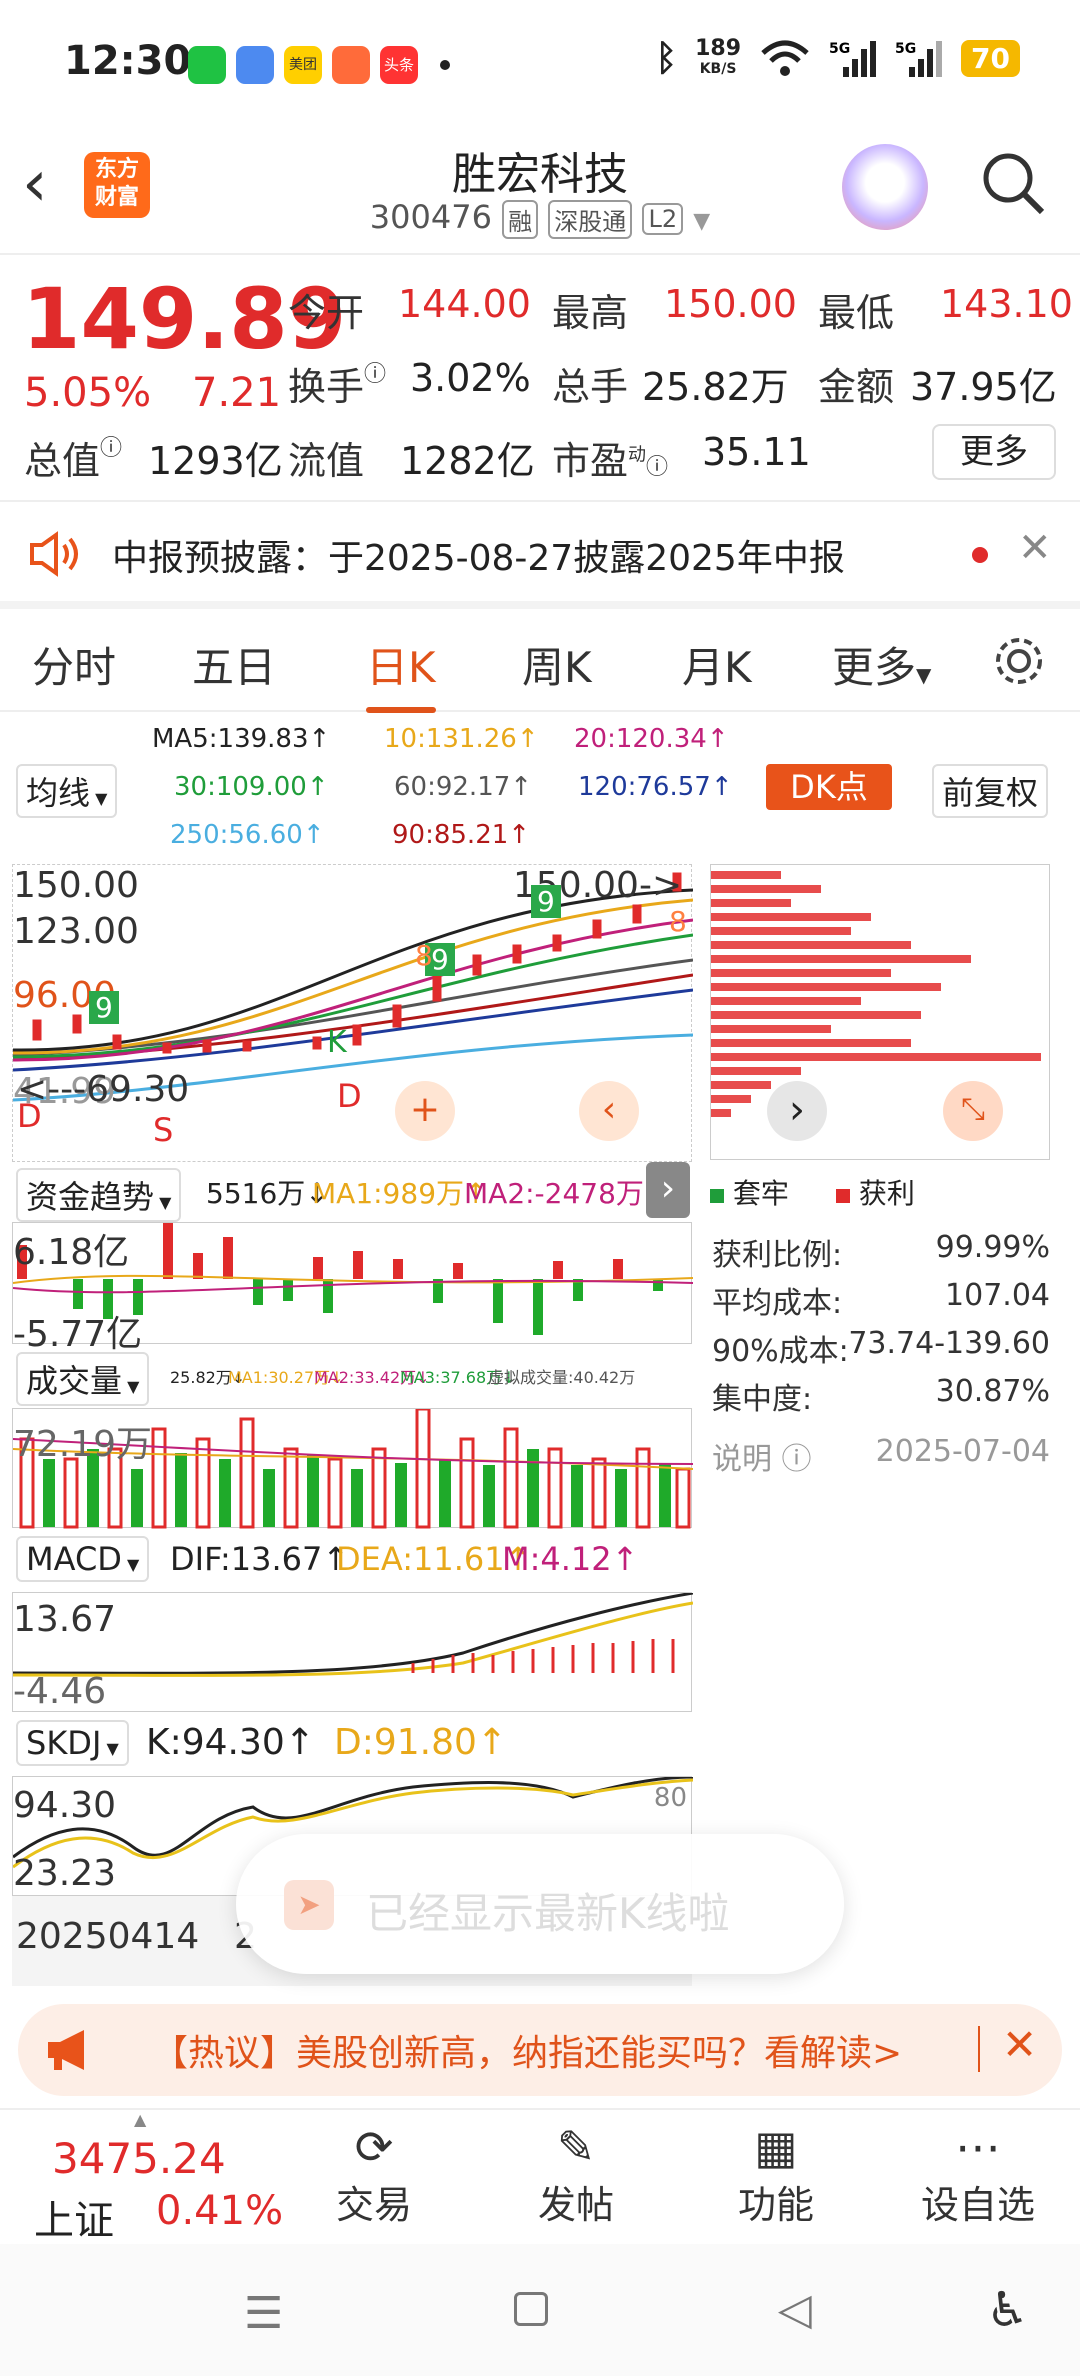 The image size is (1080, 2376). Describe the element at coordinates (230, 1742) in the screenshot. I see `skdj-k: K:94.30↑` at that location.